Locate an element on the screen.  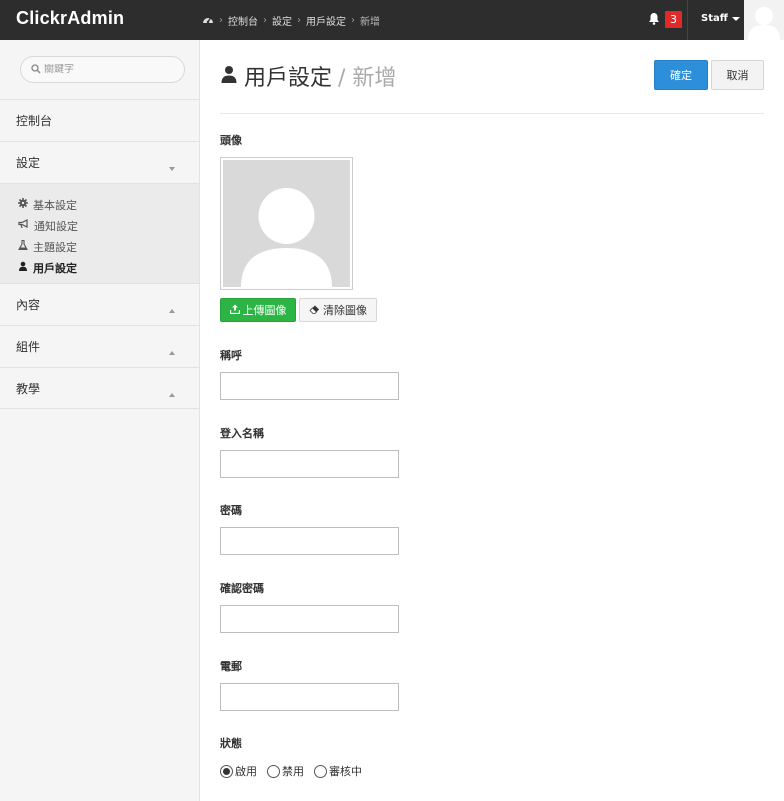
breadcrumb: › 控制台 › 設定 › 用戶設定 › 新增 is located at coordinates (291, 20).